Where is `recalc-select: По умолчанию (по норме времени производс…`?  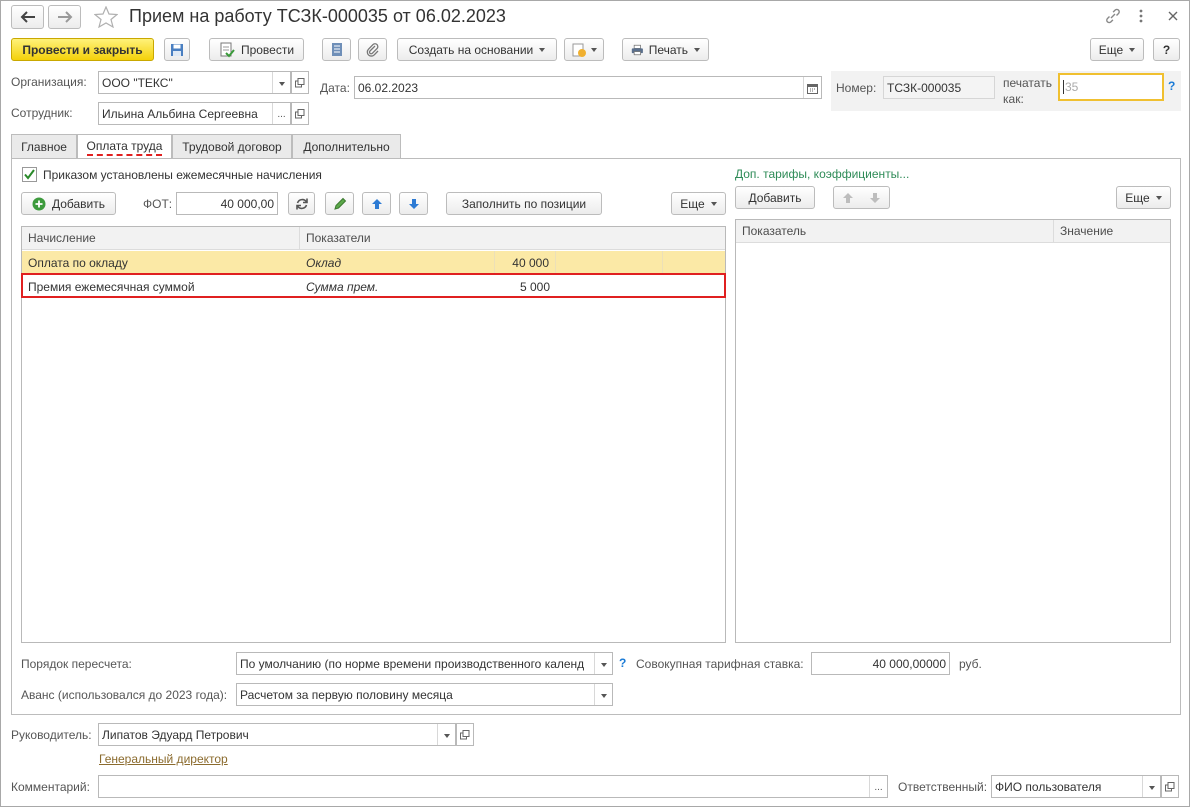 recalc-select: По умолчанию (по норме времени производс… is located at coordinates (424, 663).